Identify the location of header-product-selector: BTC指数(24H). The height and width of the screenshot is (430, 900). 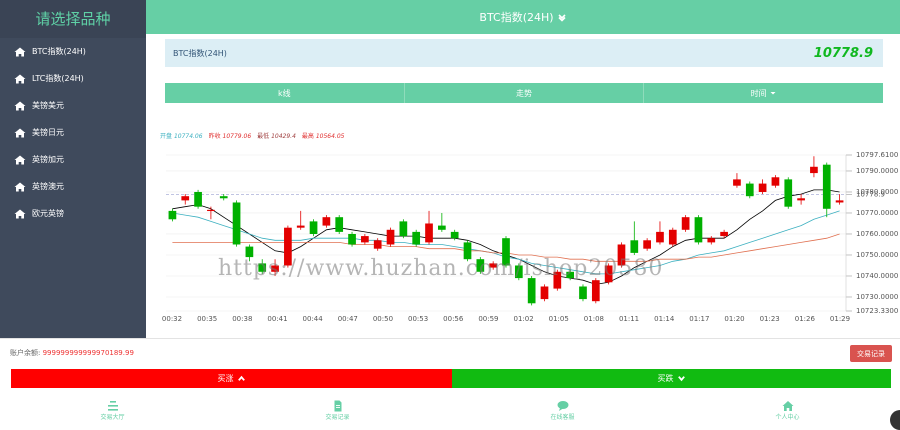
(523, 17).